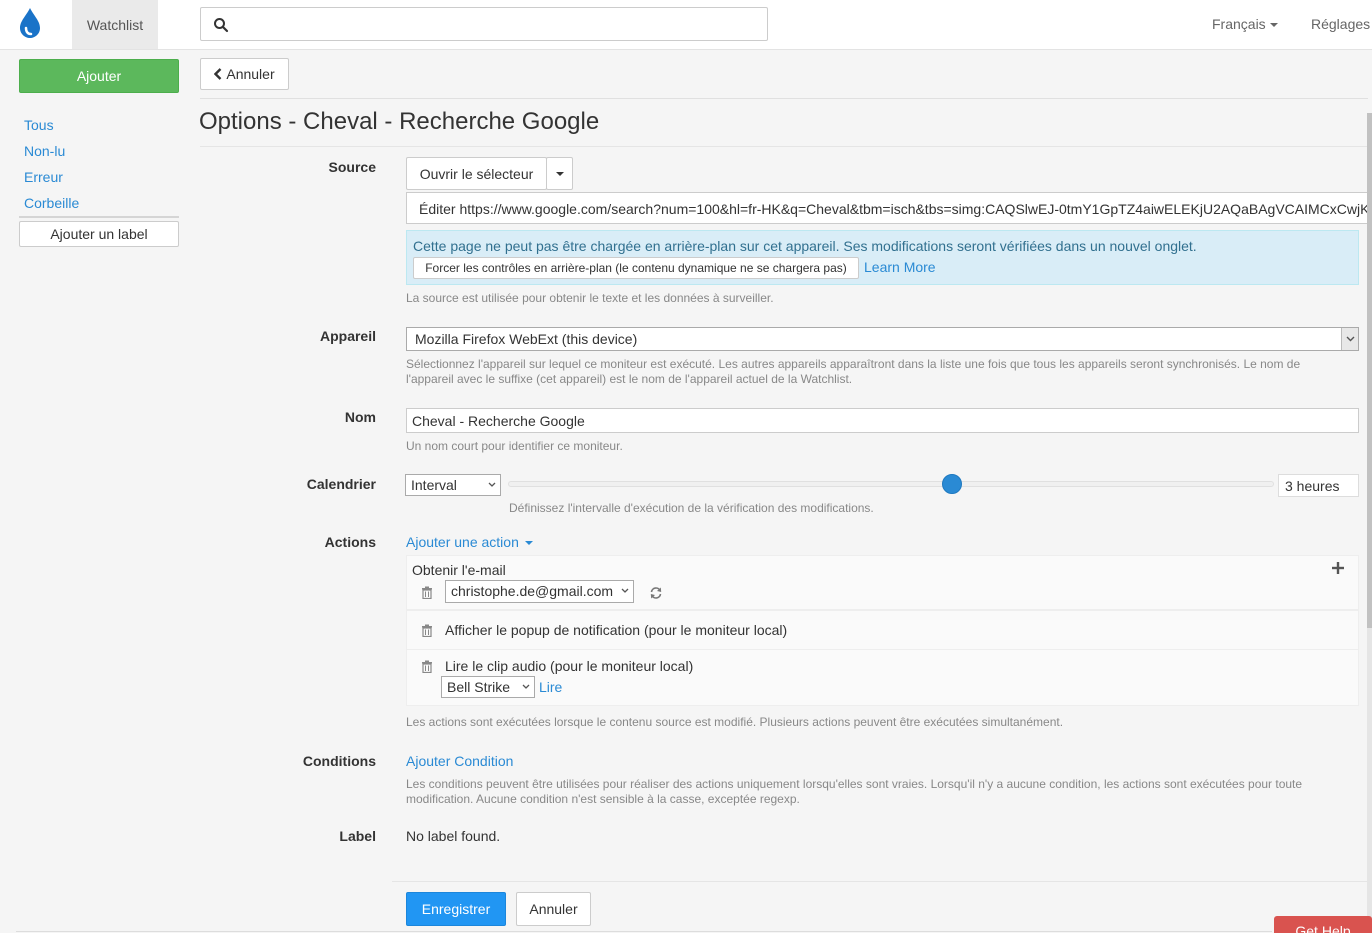 The height and width of the screenshot is (933, 1372). I want to click on cancel-button: Annuler, so click(553, 909).